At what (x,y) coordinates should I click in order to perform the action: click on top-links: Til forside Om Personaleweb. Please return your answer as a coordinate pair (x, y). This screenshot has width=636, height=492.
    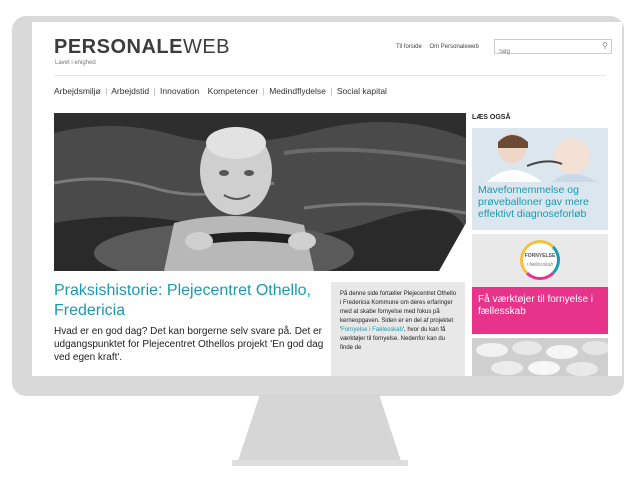
    Looking at the image, I should click on (440, 47).